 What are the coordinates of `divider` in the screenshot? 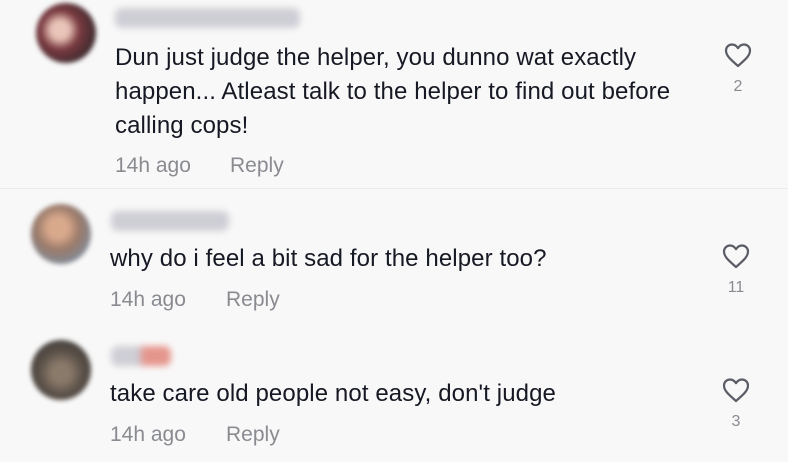 It's located at (394, 188).